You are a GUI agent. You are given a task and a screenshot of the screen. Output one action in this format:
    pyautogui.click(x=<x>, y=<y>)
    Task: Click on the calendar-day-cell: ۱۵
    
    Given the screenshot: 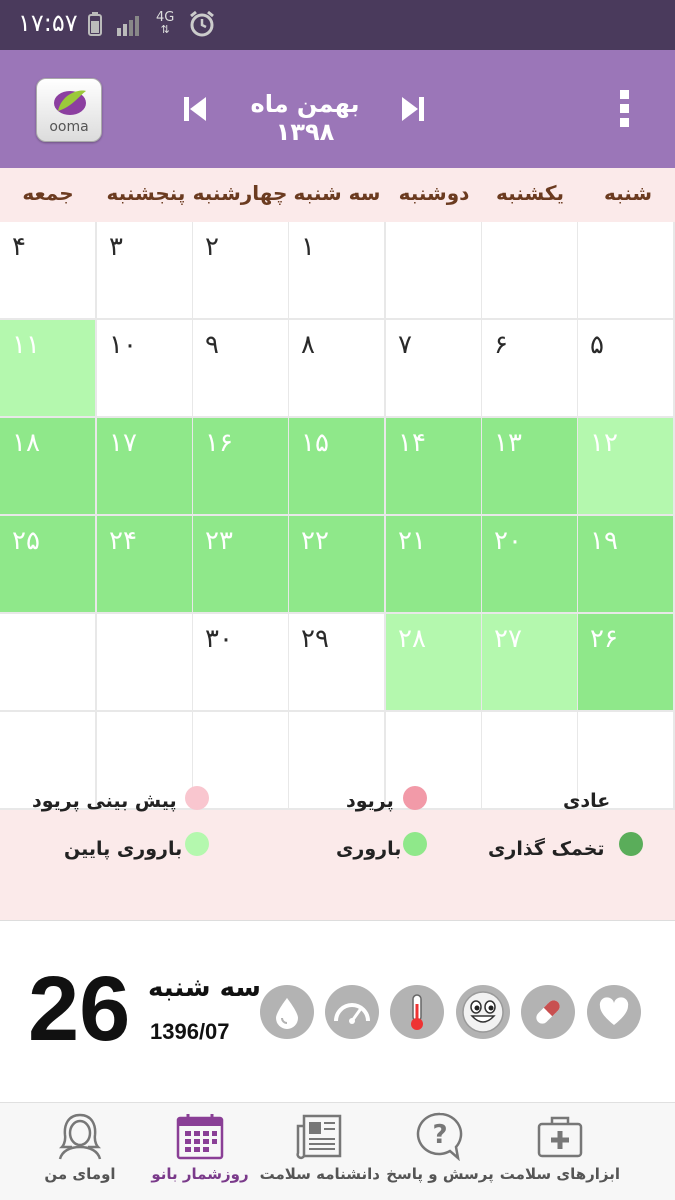 What is the action you would take?
    pyautogui.click(x=336, y=466)
    